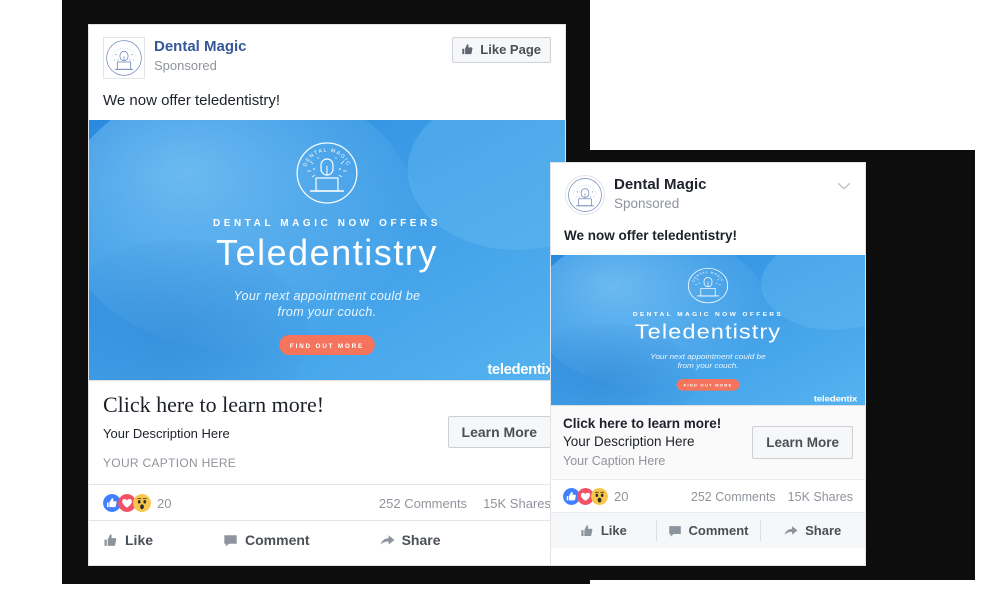  What do you see at coordinates (185, 65) in the screenshot?
I see `sponsored-label-desktop: Sponsored` at bounding box center [185, 65].